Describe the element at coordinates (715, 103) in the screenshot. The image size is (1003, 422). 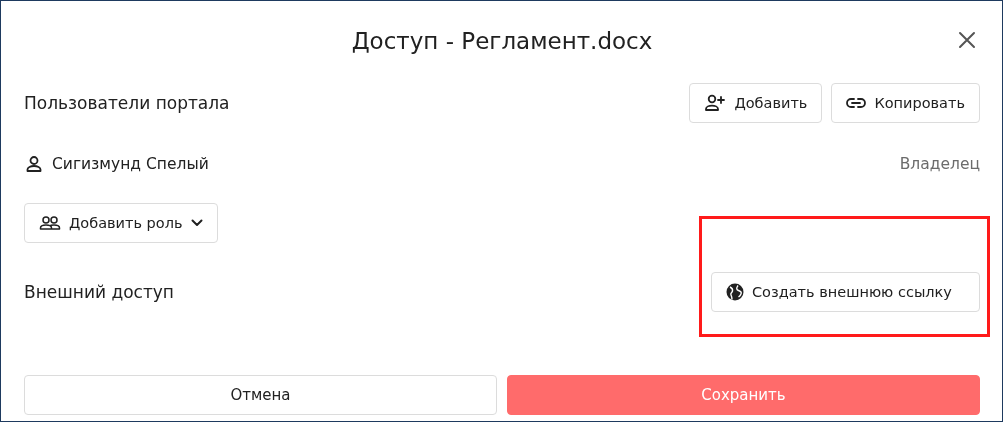
I see `add-person-icon` at that location.